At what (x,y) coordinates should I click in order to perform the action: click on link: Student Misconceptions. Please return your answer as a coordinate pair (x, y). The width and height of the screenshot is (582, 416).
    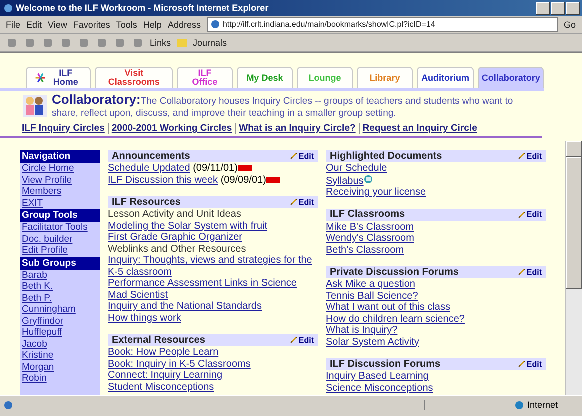
    Looking at the image, I should click on (161, 387).